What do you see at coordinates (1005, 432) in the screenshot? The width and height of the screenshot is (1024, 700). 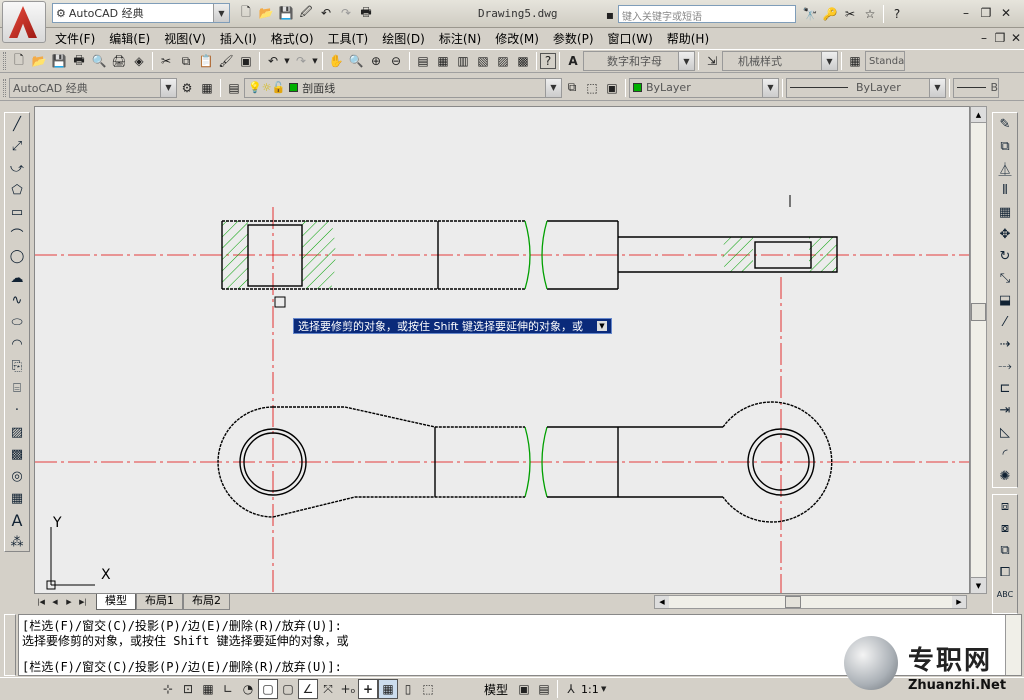 I see `chamfer-icon: ◺` at bounding box center [1005, 432].